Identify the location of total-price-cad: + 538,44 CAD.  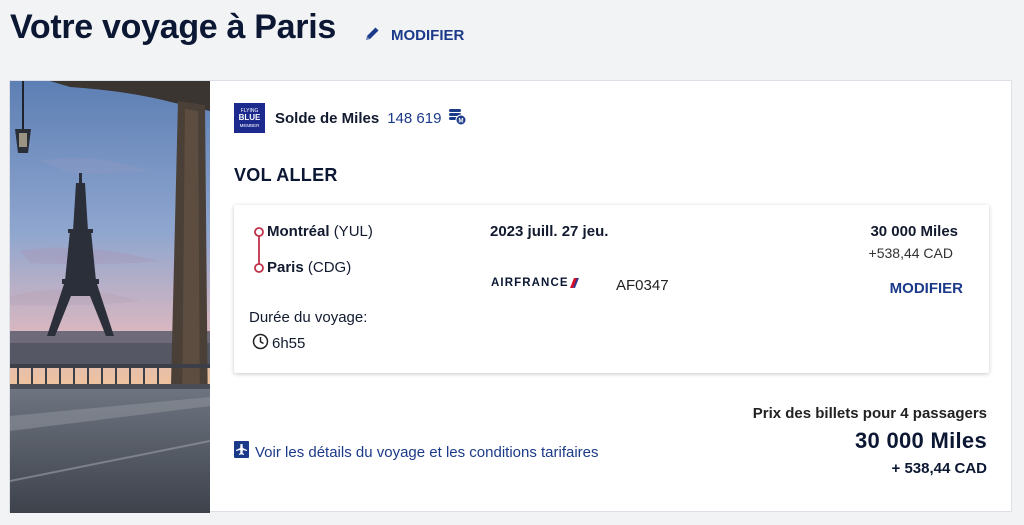
(939, 468).